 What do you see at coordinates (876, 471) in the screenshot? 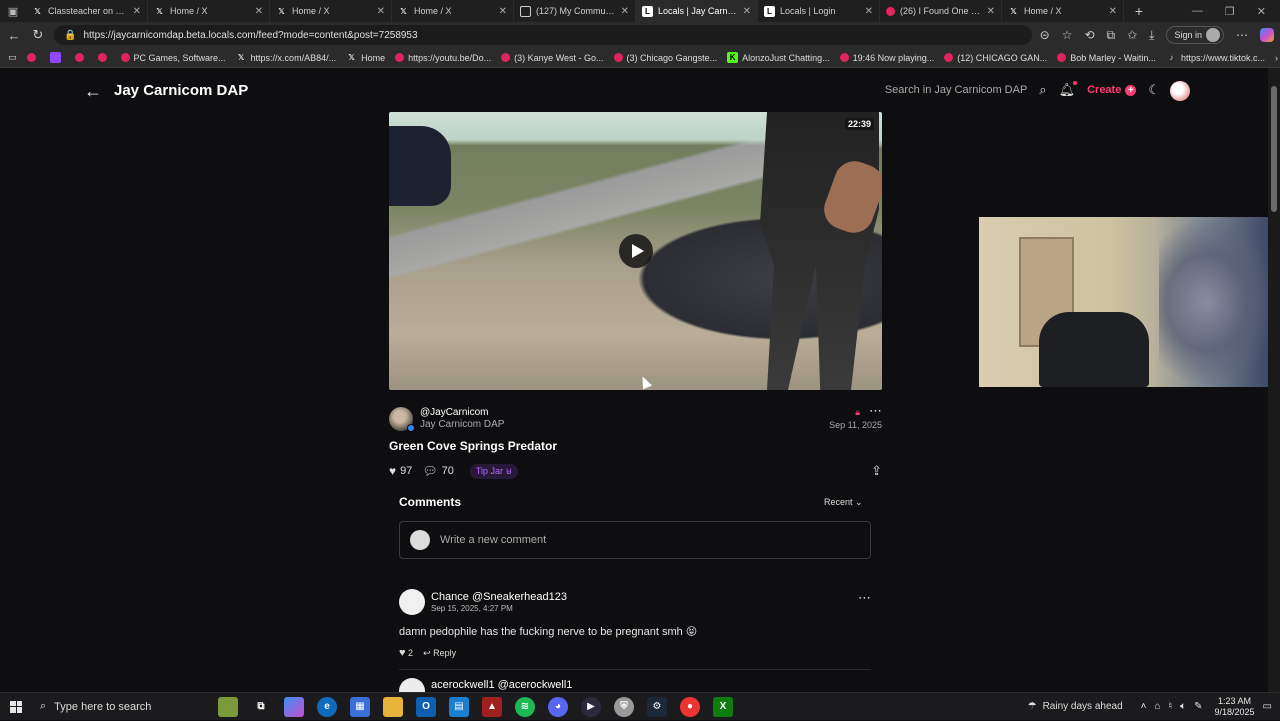
I see `share-icon: ⇪` at bounding box center [876, 471].